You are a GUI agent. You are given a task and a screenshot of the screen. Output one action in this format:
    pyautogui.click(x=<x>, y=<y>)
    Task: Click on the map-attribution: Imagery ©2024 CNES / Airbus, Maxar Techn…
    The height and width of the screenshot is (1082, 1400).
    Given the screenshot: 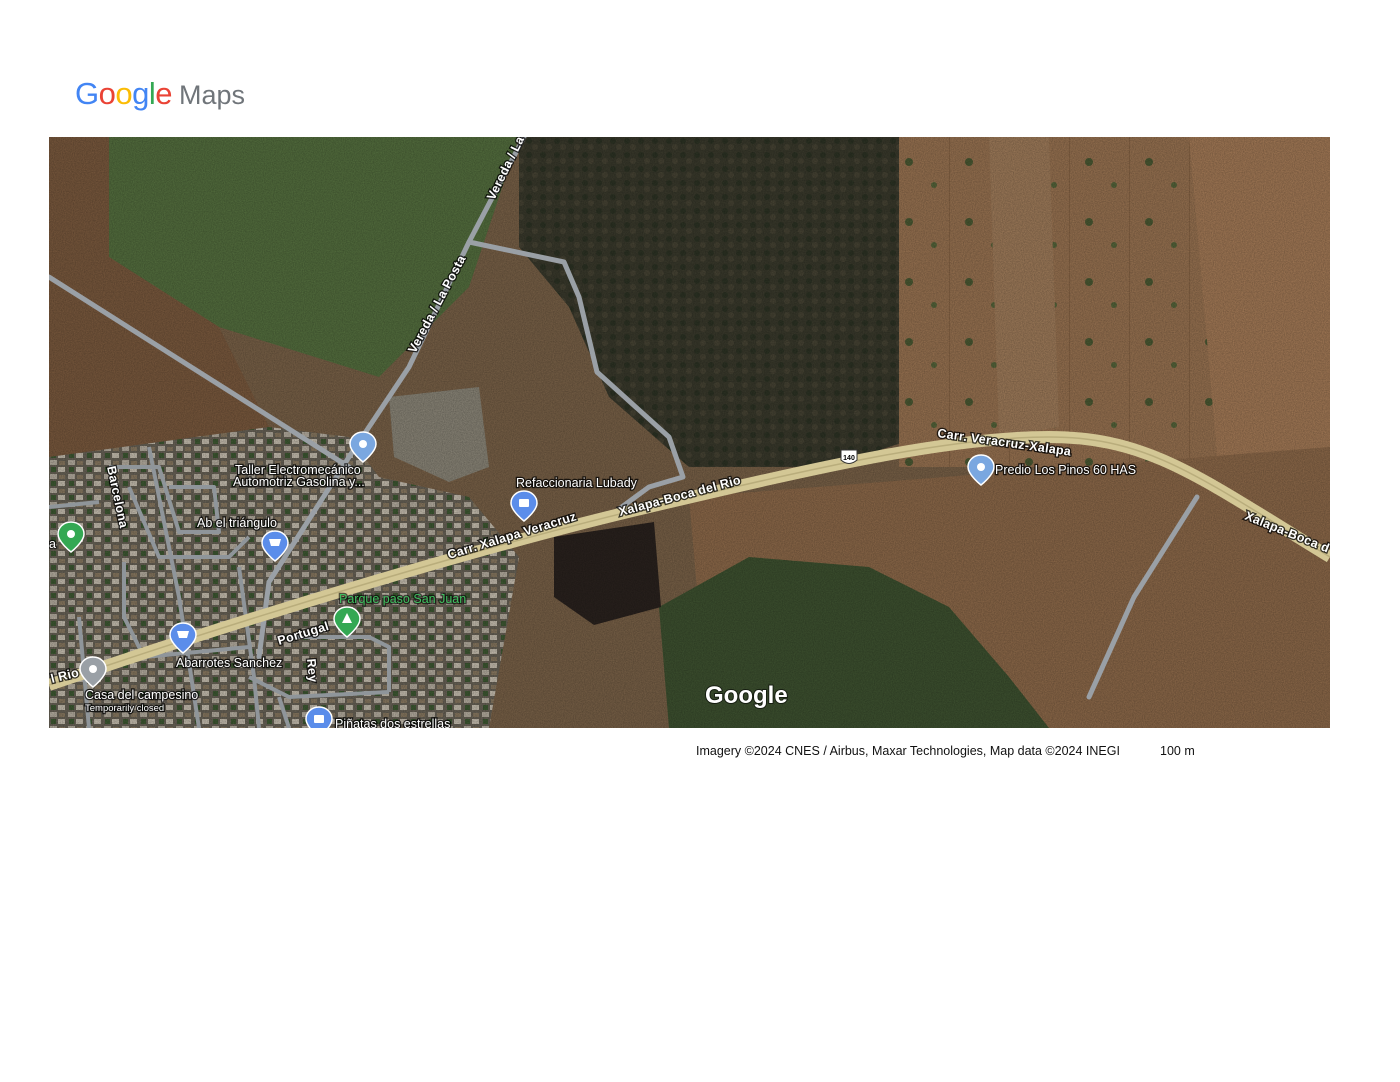 What is the action you would take?
    pyautogui.click(x=908, y=751)
    